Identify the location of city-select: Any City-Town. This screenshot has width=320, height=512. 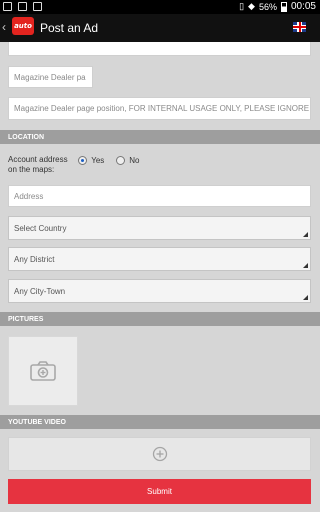
(159, 291).